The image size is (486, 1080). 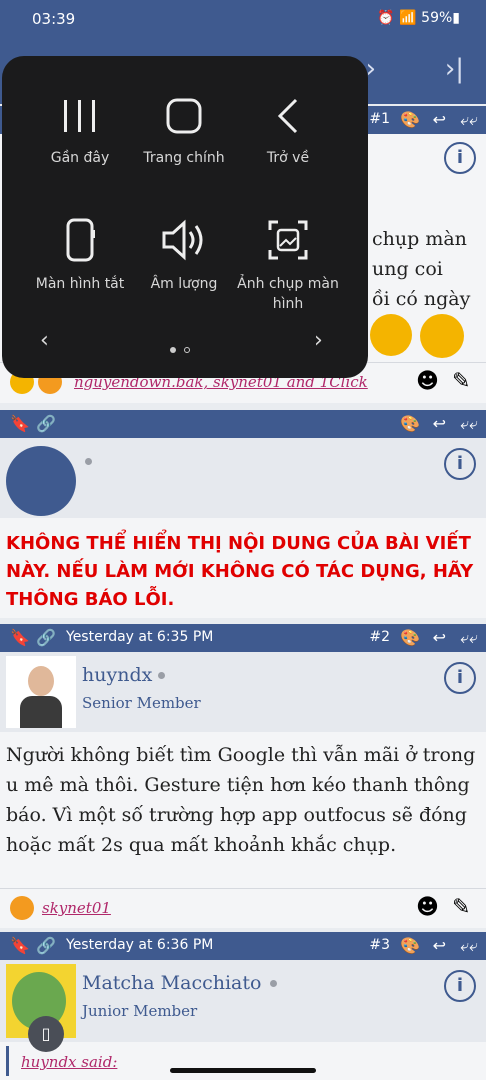 I want to click on post-time: Yesterday at 6:35 PM, so click(x=139, y=637).